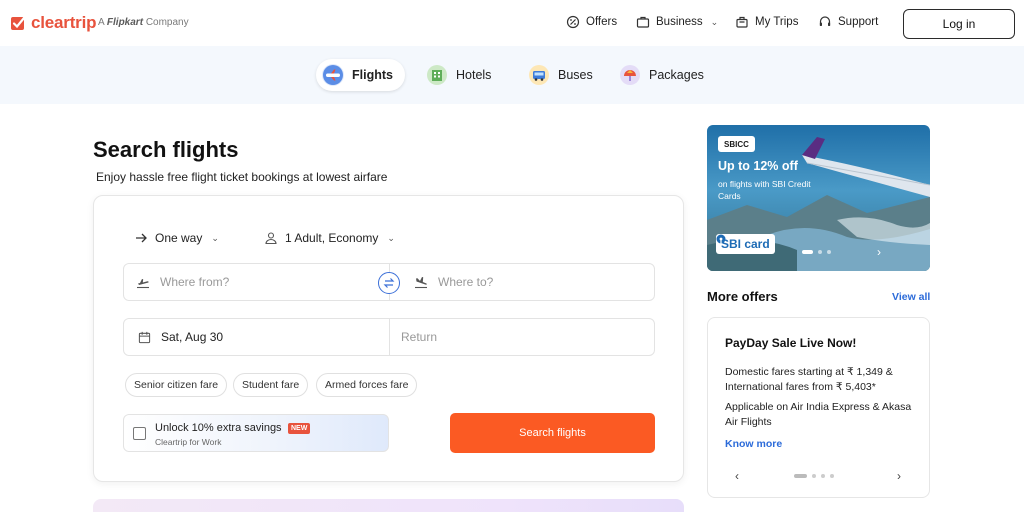 The width and height of the screenshot is (1024, 512). Describe the element at coordinates (959, 24) in the screenshot. I see `login-button: Log in` at that location.